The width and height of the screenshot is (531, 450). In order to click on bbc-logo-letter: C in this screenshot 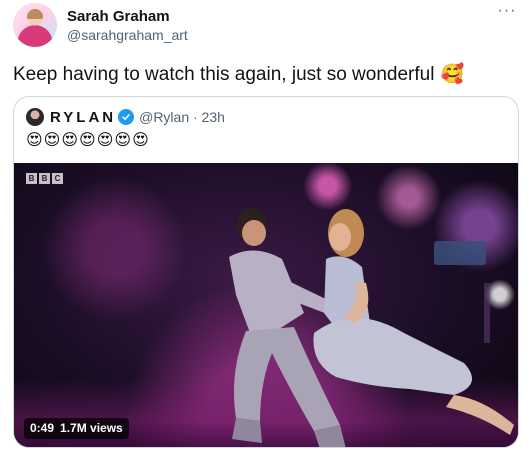, I will do `click(57, 178)`.